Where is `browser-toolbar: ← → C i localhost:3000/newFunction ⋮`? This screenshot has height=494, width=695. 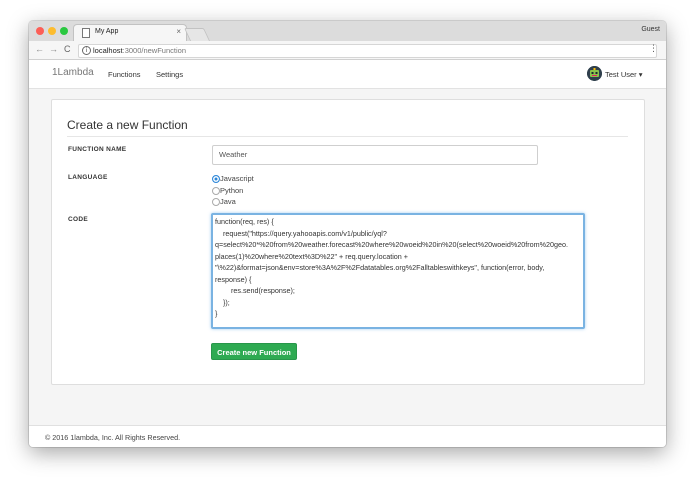
browser-toolbar: ← → C i localhost:3000/newFunction ⋮ is located at coordinates (347, 50).